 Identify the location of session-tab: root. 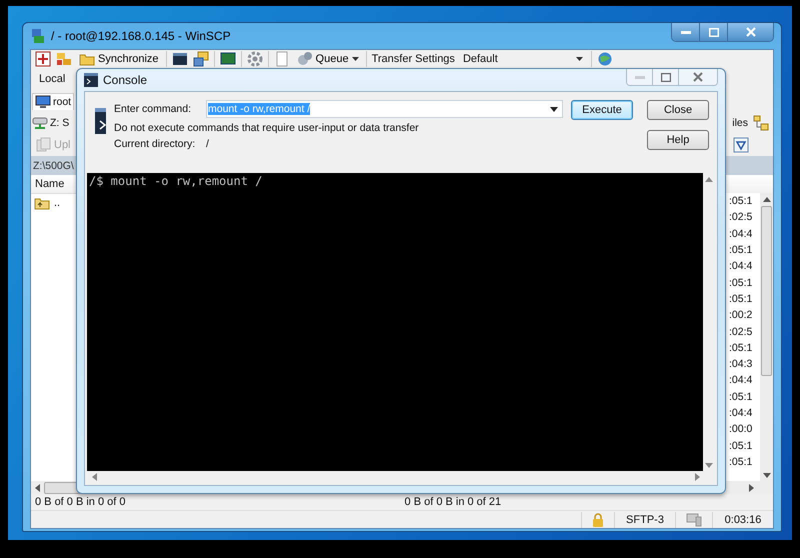
(53, 101).